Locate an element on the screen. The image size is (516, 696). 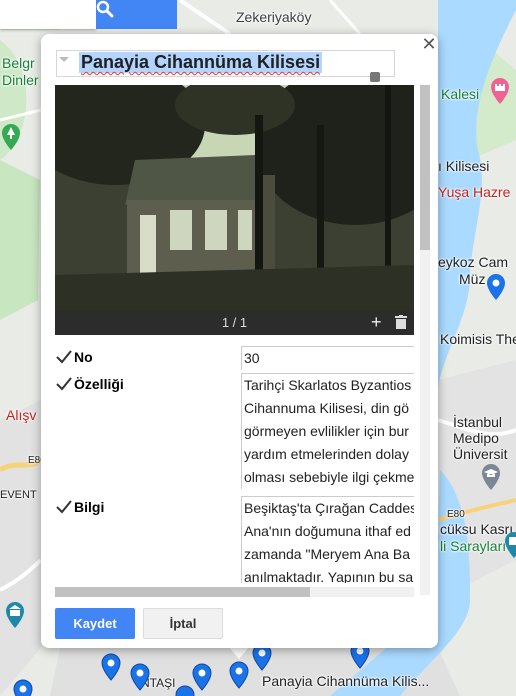
search-icon is located at coordinates (105, 9).